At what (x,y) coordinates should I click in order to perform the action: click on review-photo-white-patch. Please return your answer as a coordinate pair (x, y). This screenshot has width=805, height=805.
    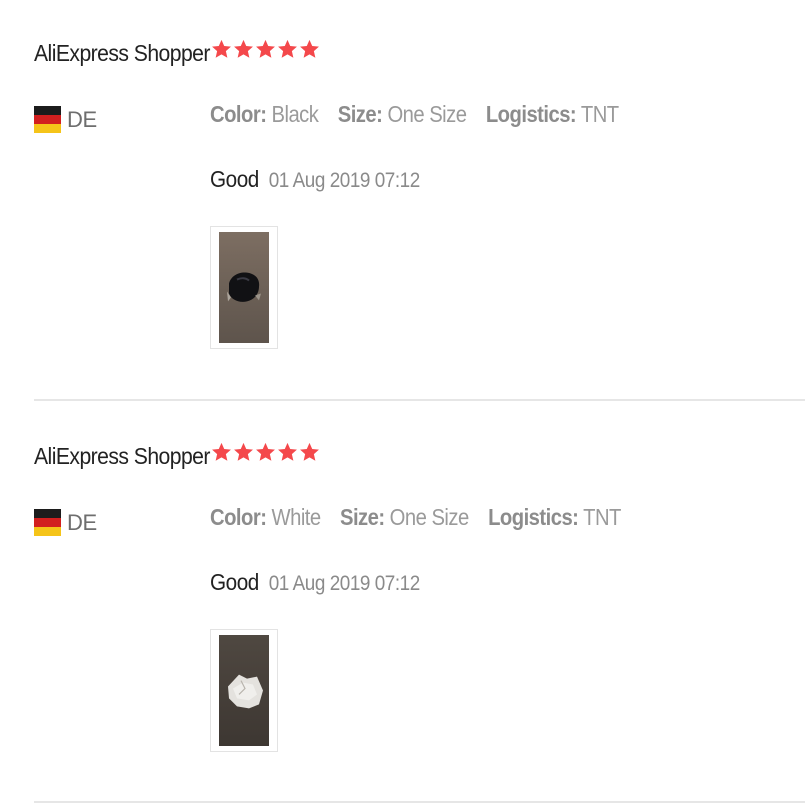
    Looking at the image, I should click on (244, 690).